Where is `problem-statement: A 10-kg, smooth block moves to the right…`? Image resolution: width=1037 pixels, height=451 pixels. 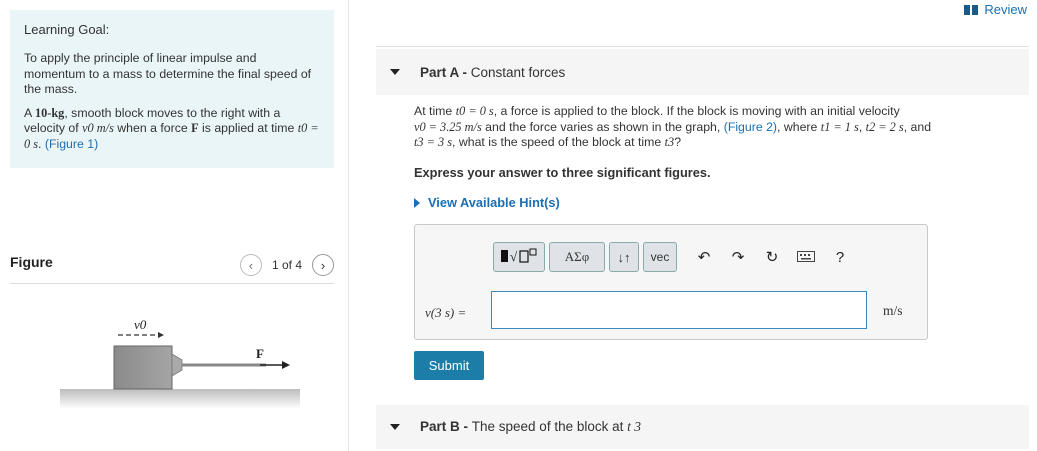
problem-statement: A 10-kg, smooth block moves to the right… is located at coordinates (171, 128).